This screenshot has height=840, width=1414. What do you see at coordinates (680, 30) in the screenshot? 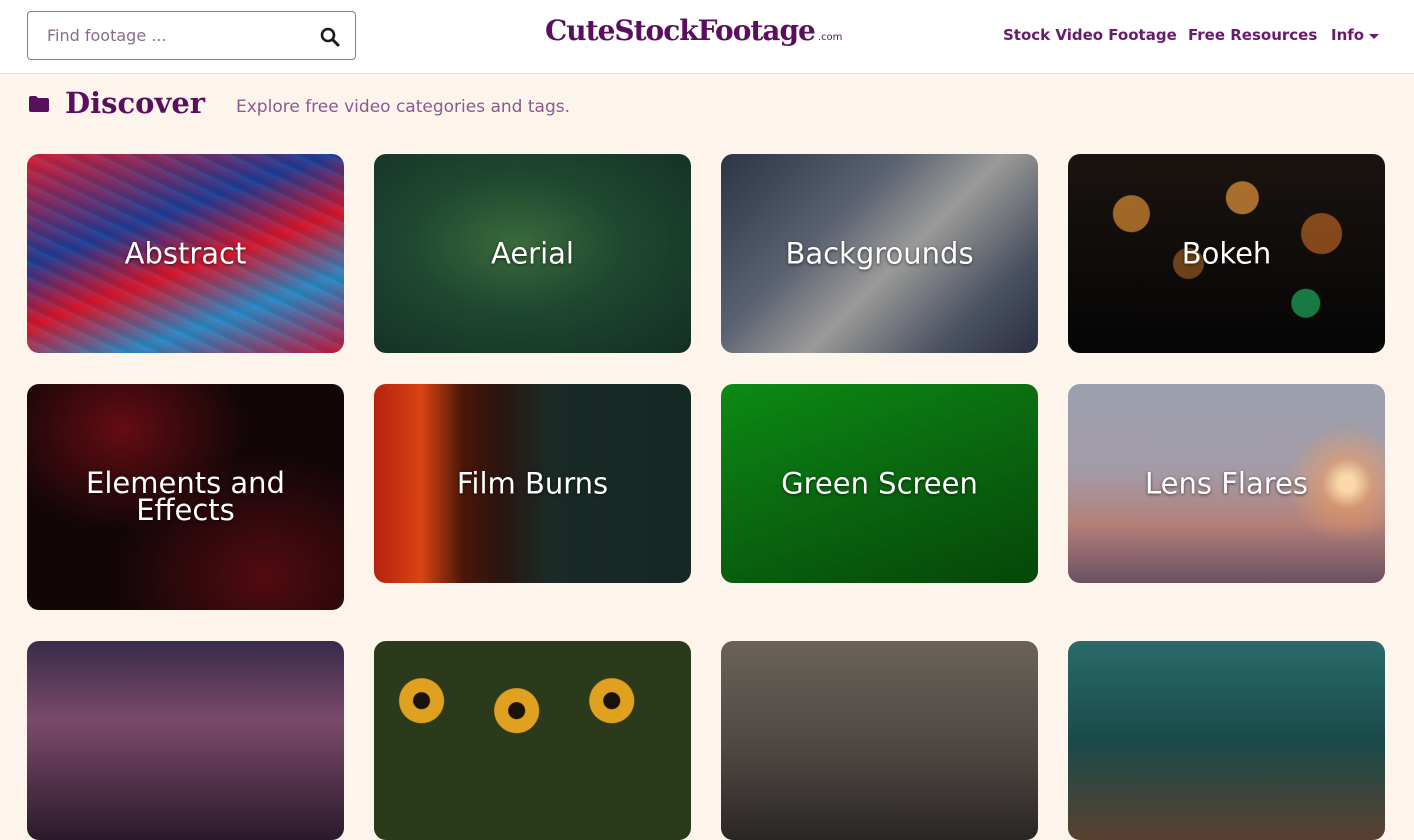
I see `logo-text: CuteStockFootage` at bounding box center [680, 30].